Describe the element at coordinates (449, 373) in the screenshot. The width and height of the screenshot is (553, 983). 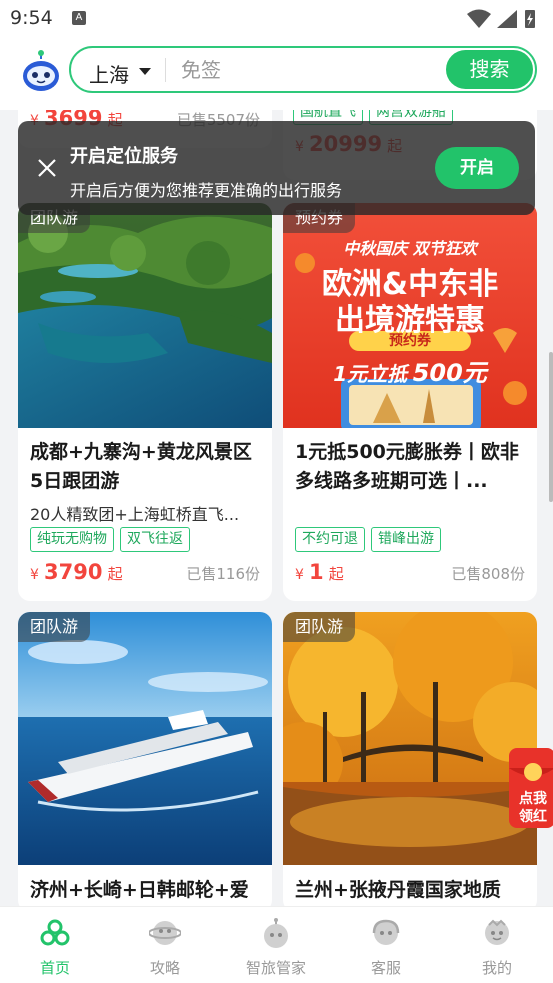
I see `poster-deal-value: 500元` at that location.